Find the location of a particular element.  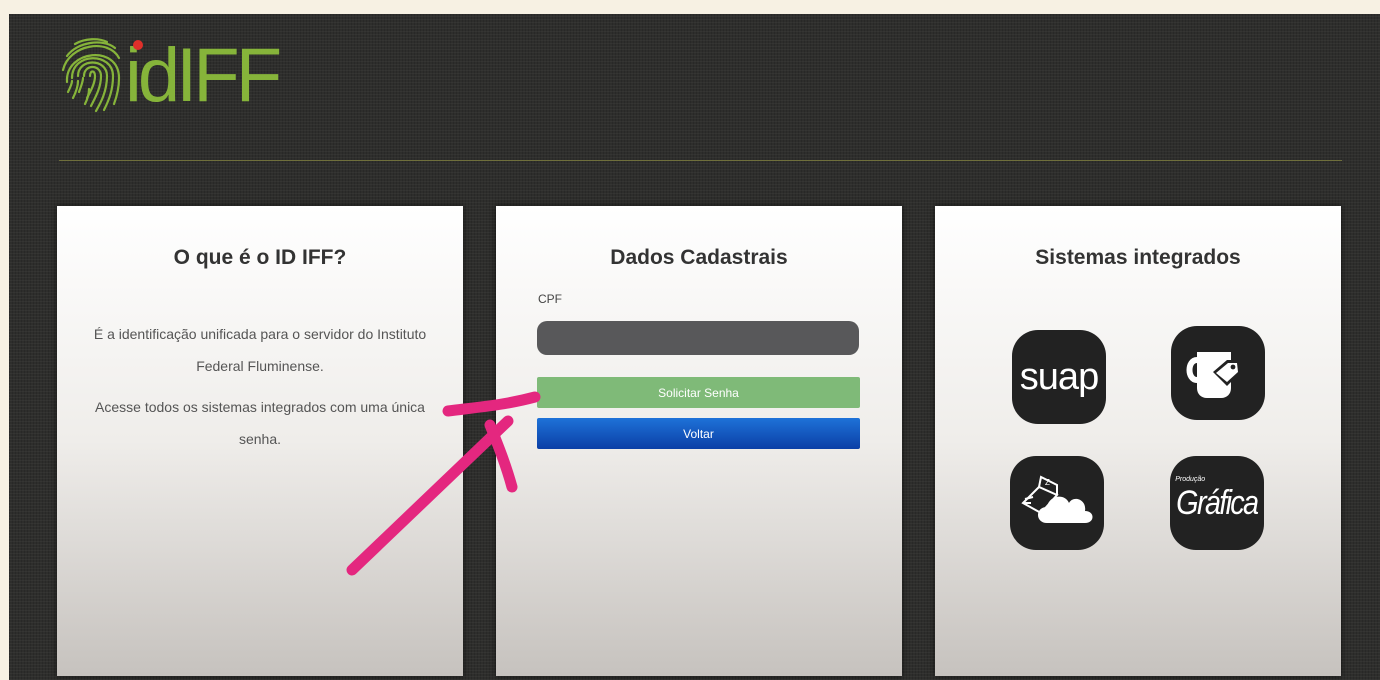

grafica-label: Gráfica is located at coordinates (1217, 502).